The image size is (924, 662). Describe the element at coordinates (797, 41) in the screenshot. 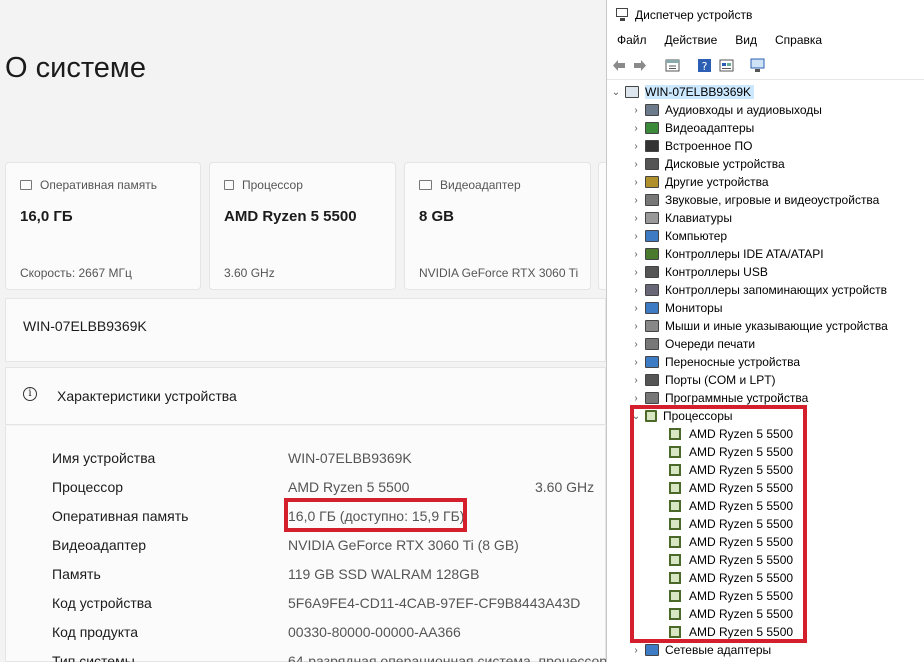

I see `menu-help: Справка` at that location.